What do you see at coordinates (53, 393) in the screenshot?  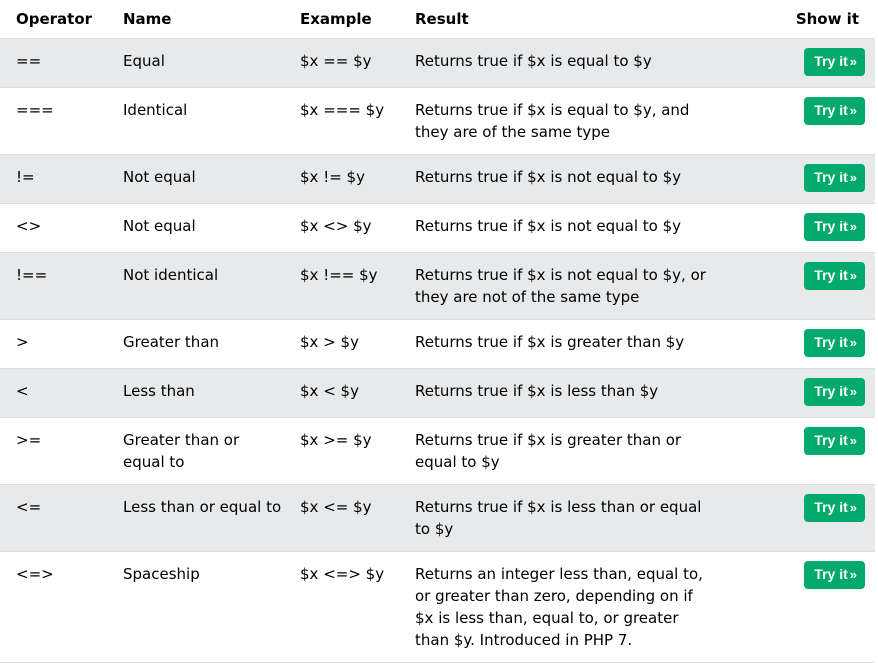 I see `operator-cell: <` at bounding box center [53, 393].